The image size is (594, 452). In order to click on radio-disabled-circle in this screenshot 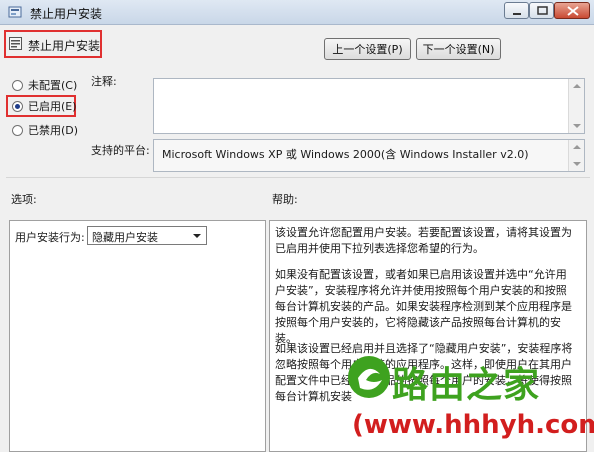, I will do `click(17, 130)`.